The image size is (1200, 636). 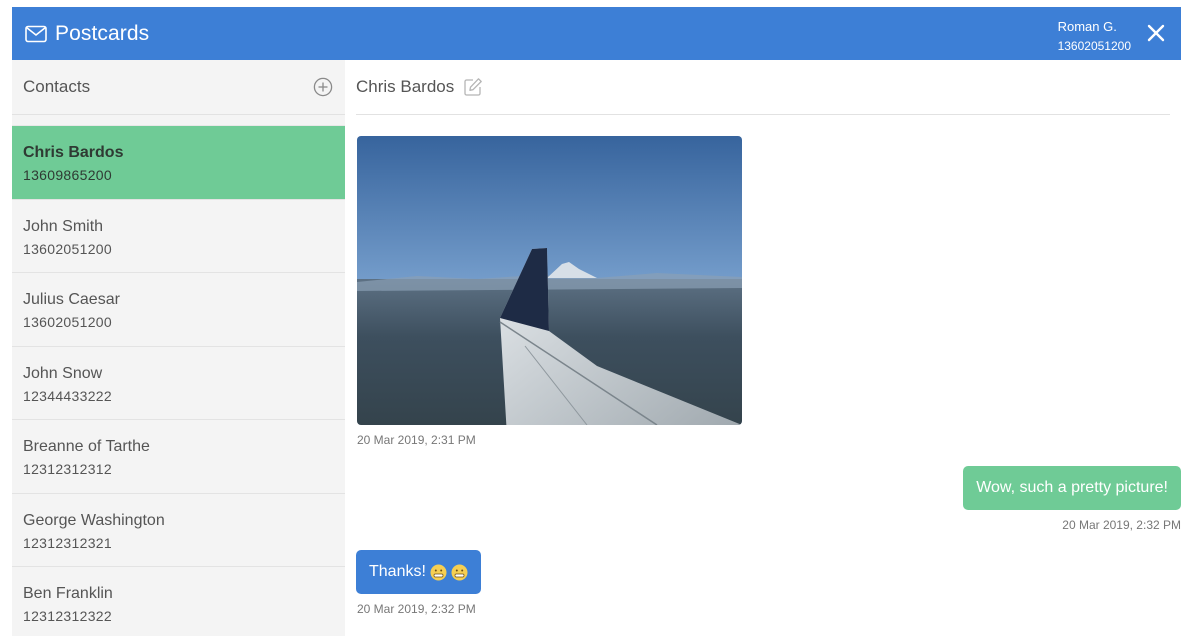 I want to click on contact-name: John Smith, so click(x=63, y=226).